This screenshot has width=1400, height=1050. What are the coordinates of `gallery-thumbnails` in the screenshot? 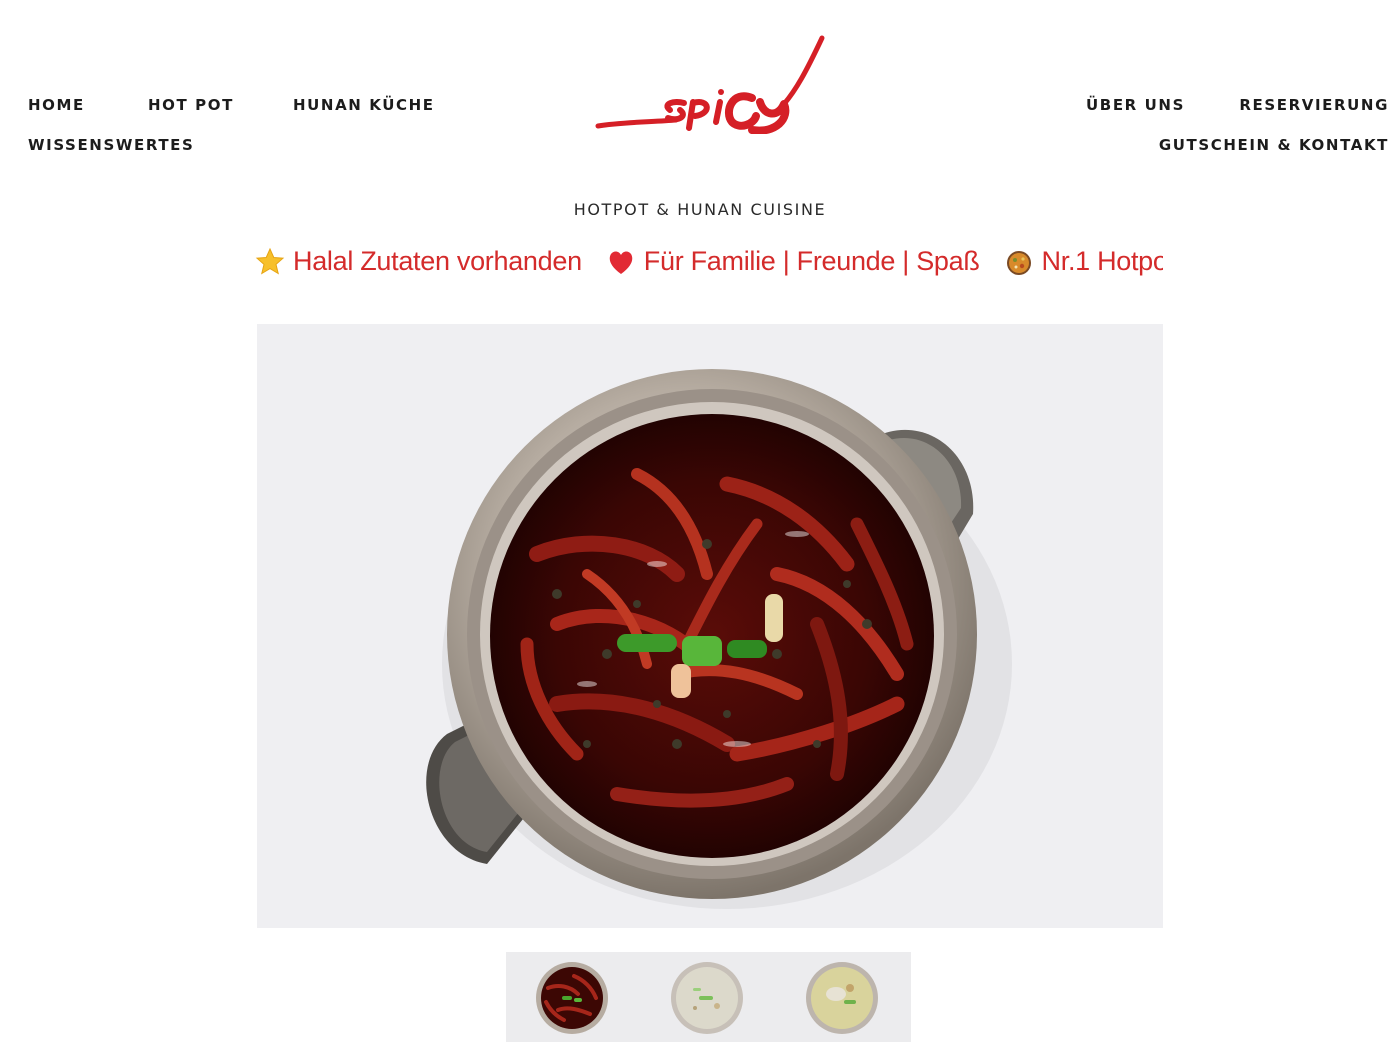 It's located at (708, 997).